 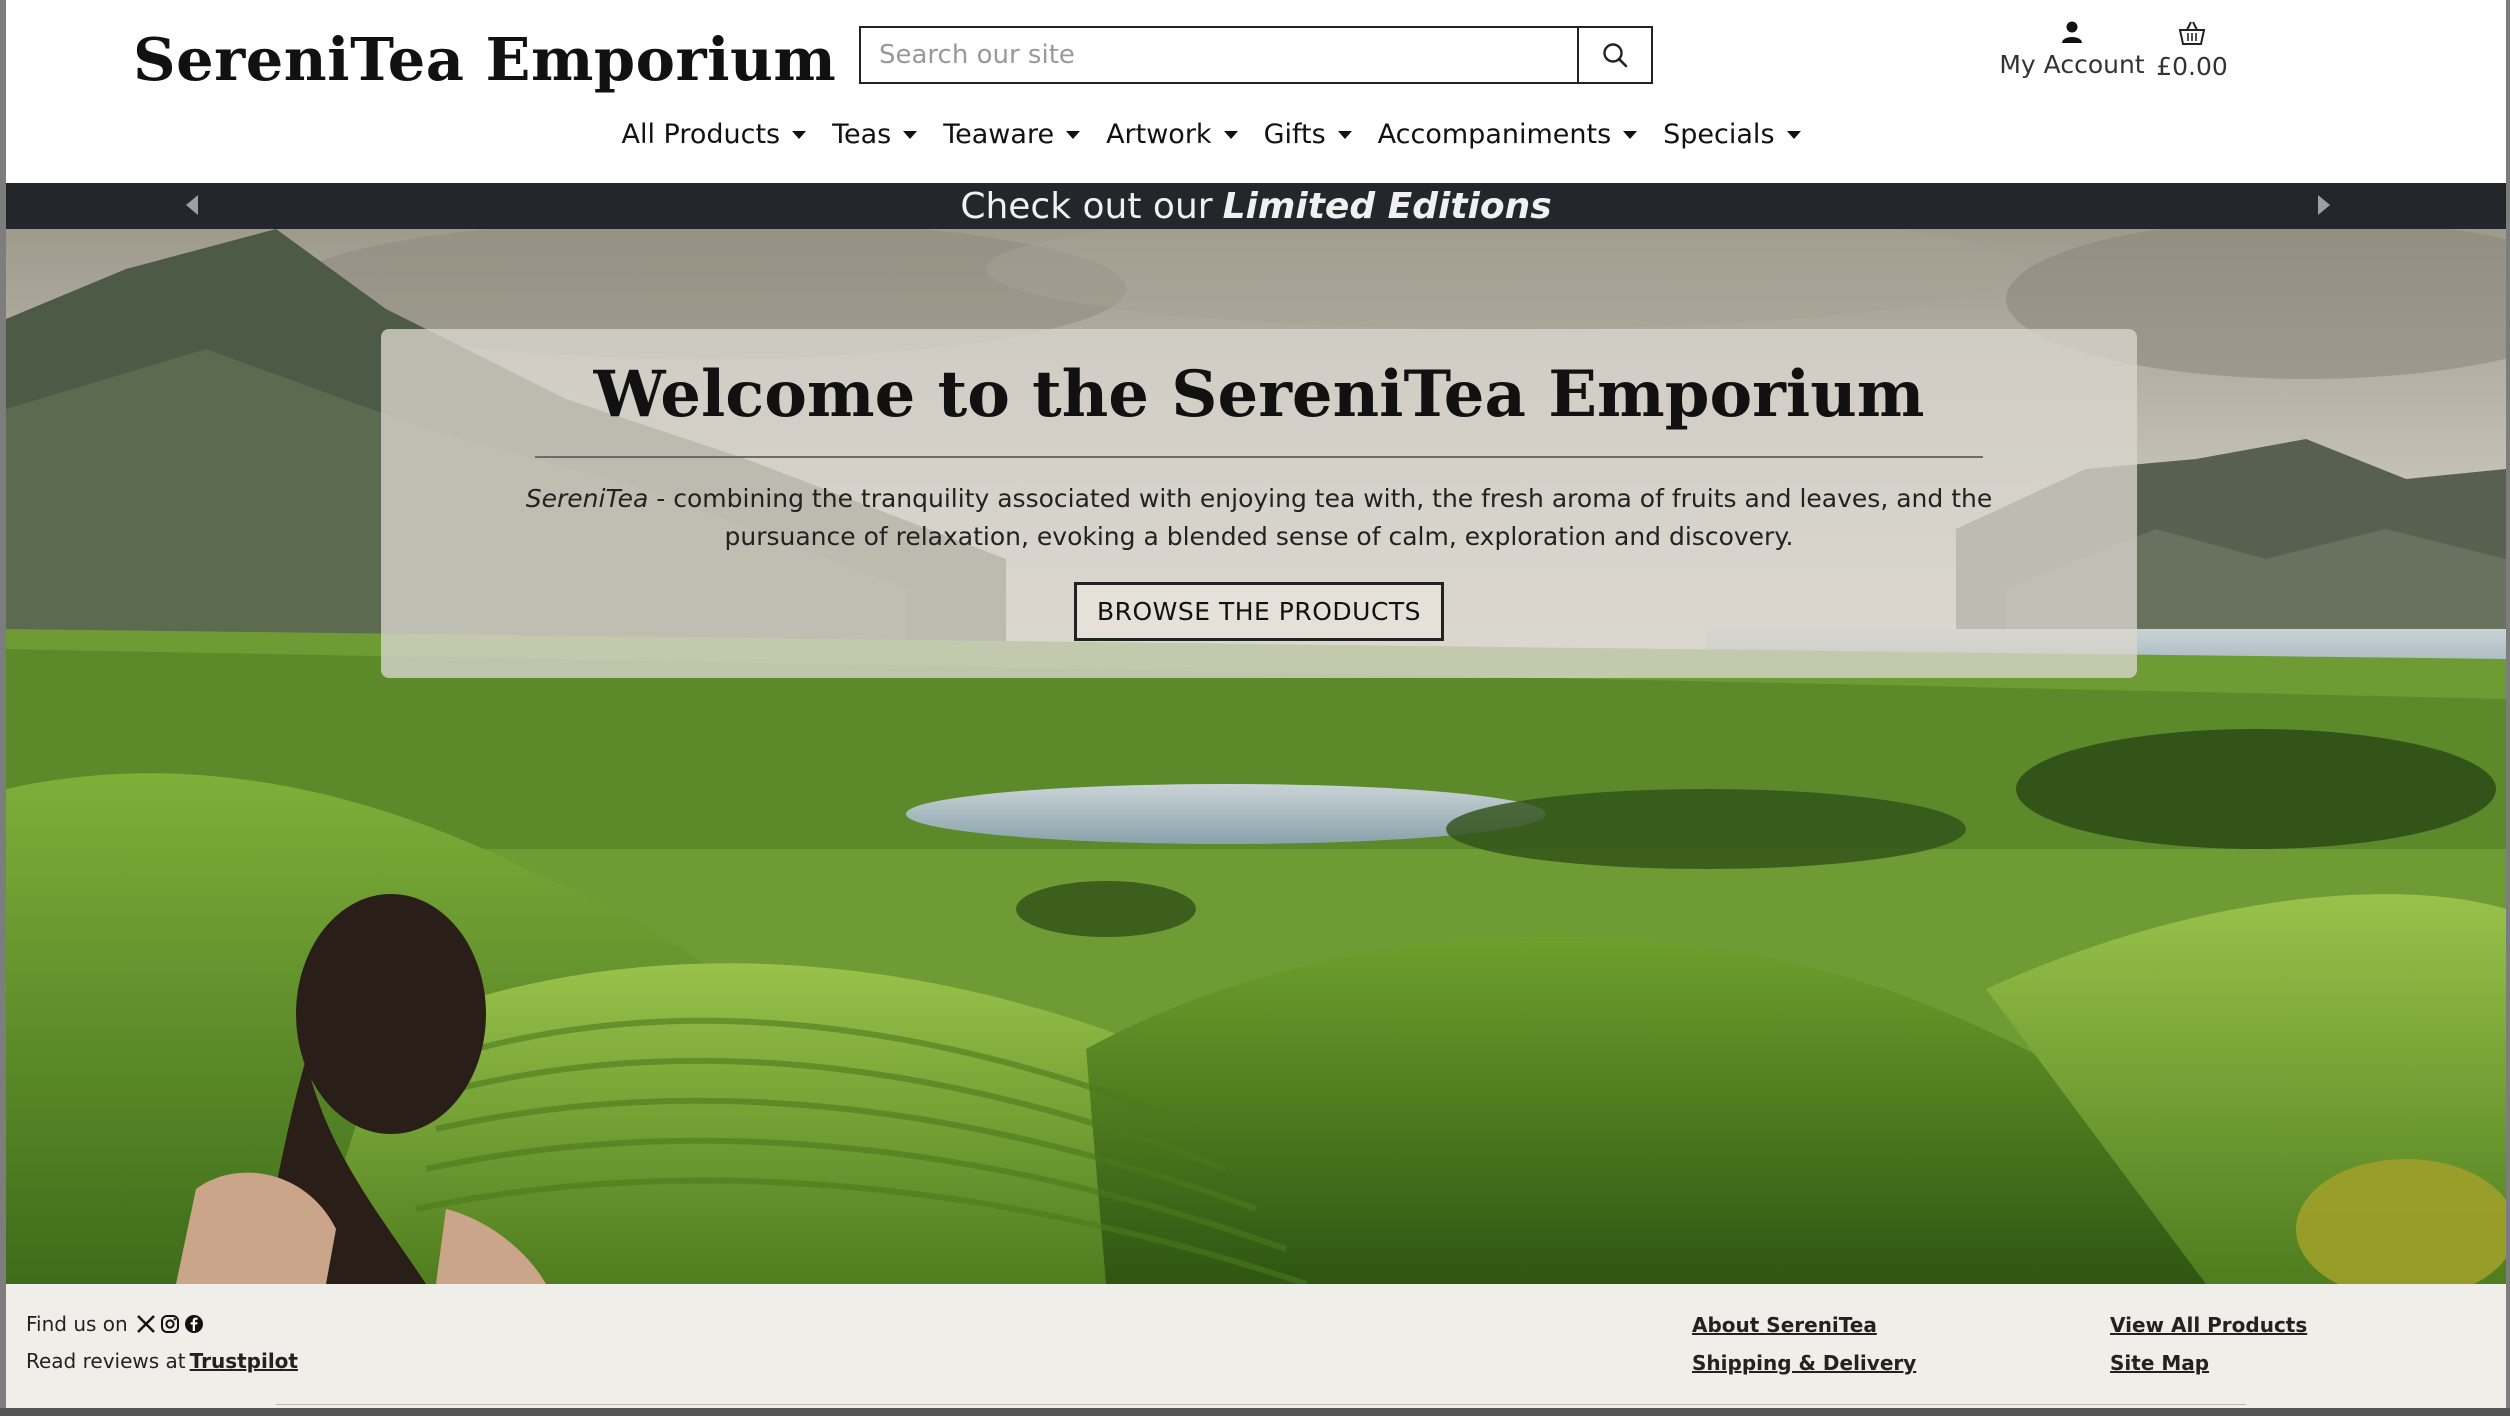 What do you see at coordinates (2072, 64) in the screenshot?
I see `account-label: My Account` at bounding box center [2072, 64].